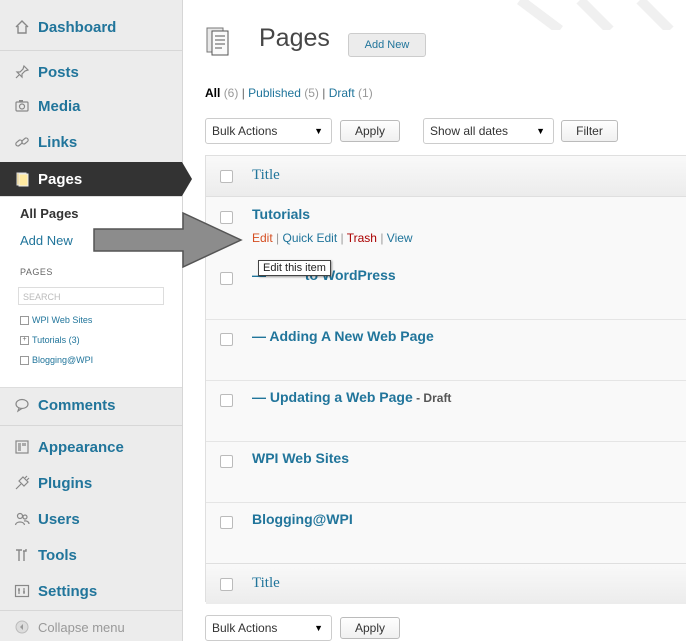 The width and height of the screenshot is (686, 641). What do you see at coordinates (22, 142) in the screenshot?
I see `chain-link-icon` at bounding box center [22, 142].